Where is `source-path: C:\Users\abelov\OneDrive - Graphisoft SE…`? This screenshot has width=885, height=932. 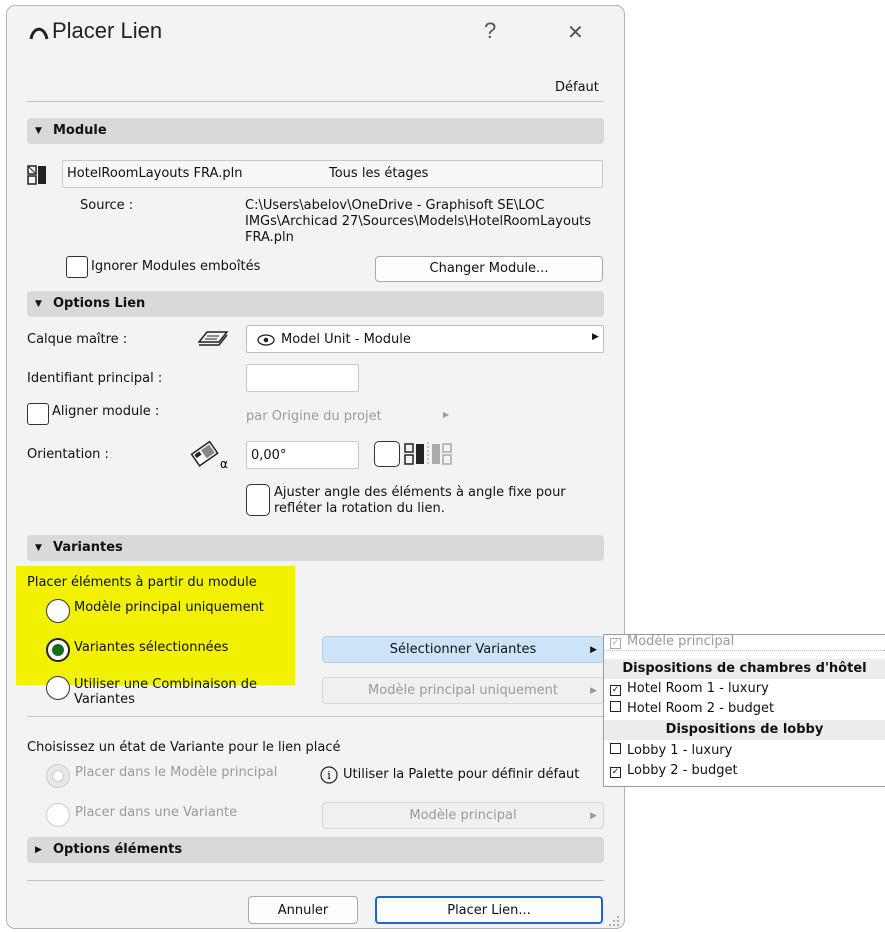 source-path: C:\Users\abelov\OneDrive - Graphisoft SE… is located at coordinates (418, 222).